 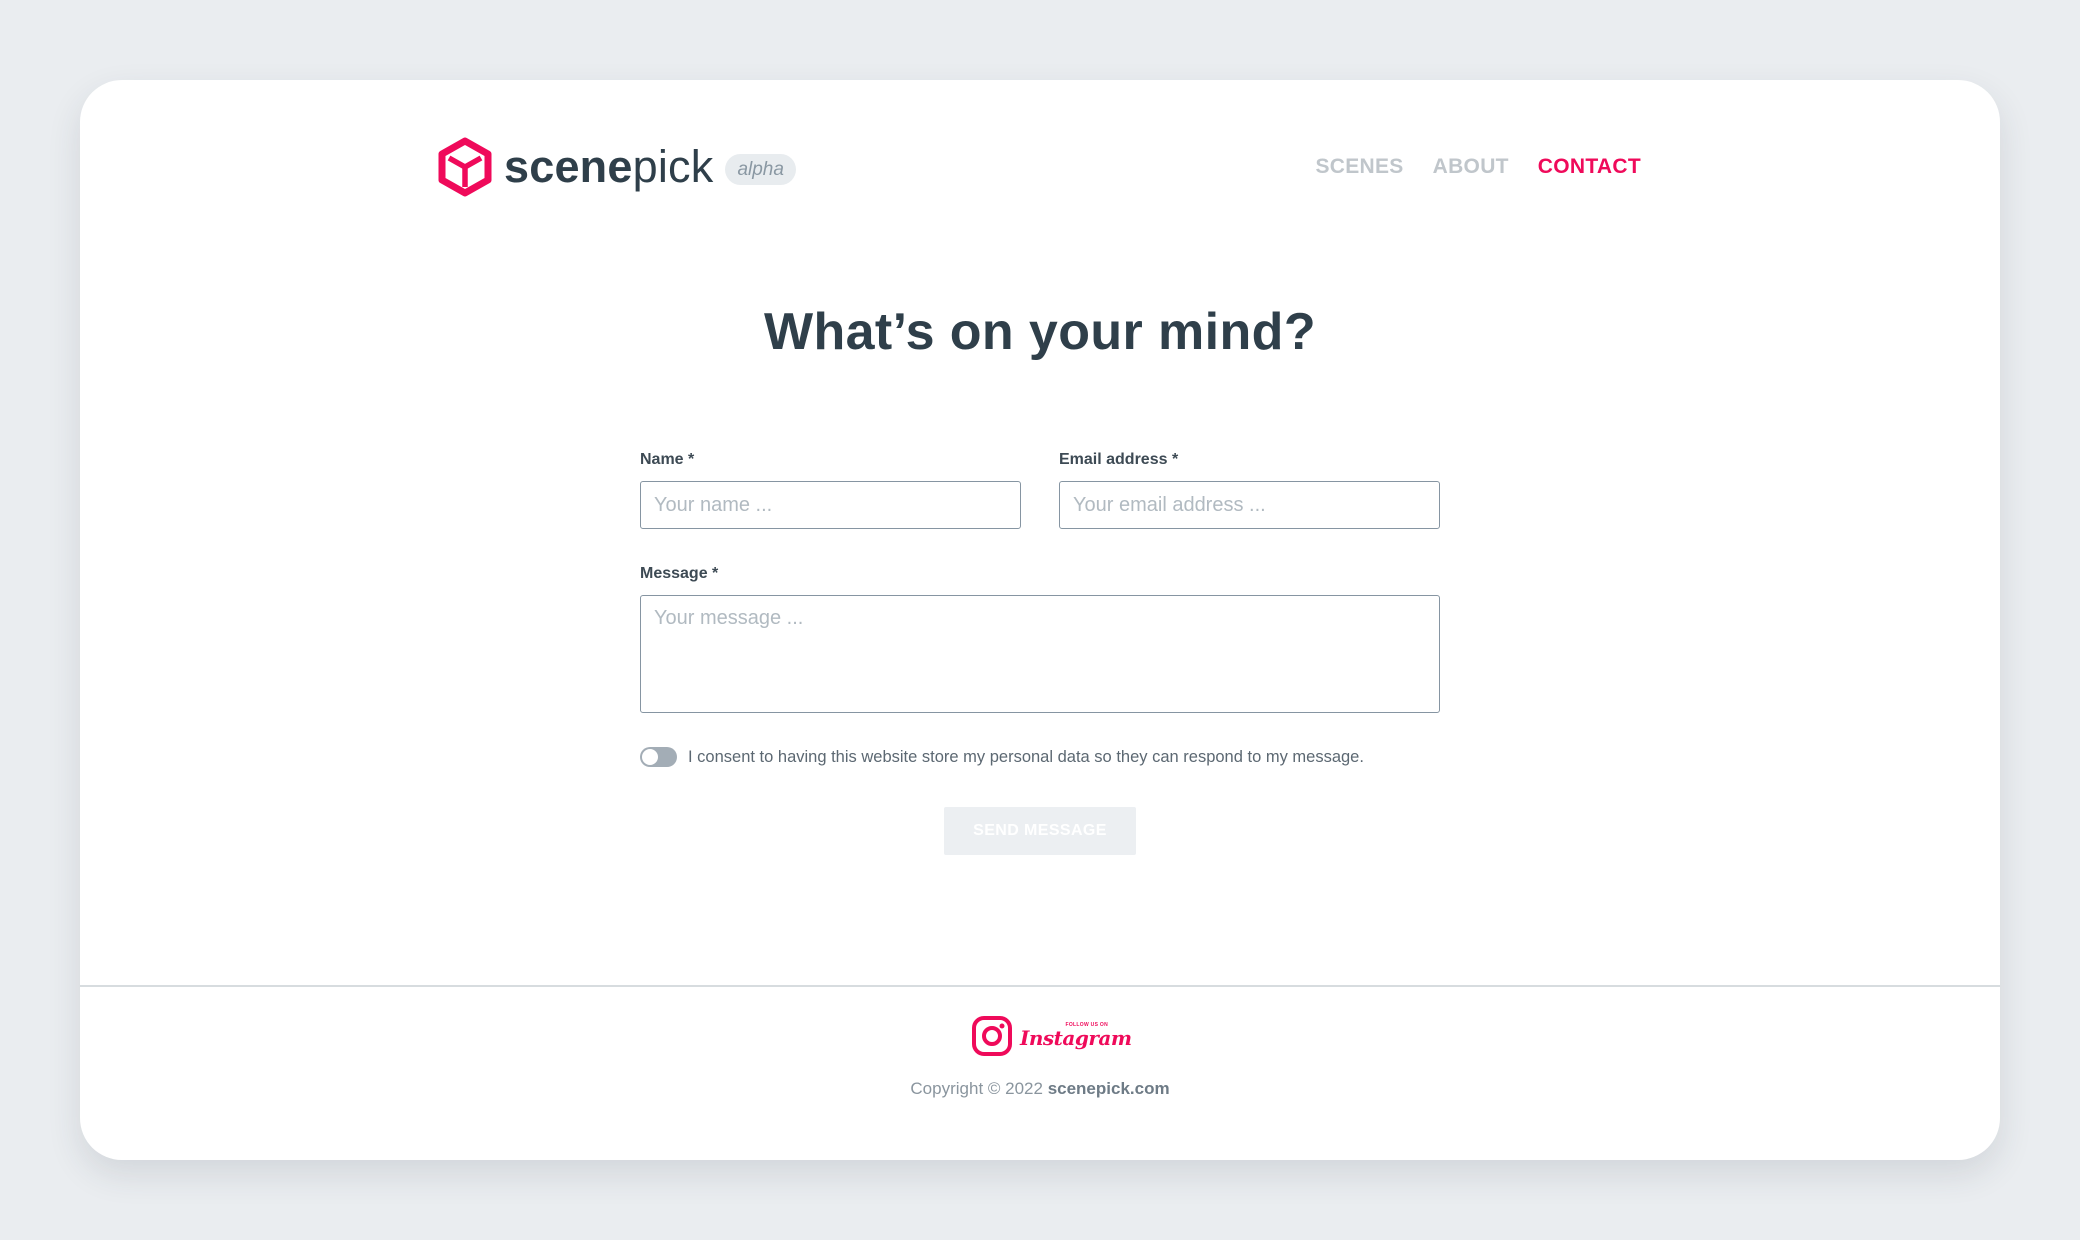 I want to click on email-label: Email address *, so click(x=1119, y=459).